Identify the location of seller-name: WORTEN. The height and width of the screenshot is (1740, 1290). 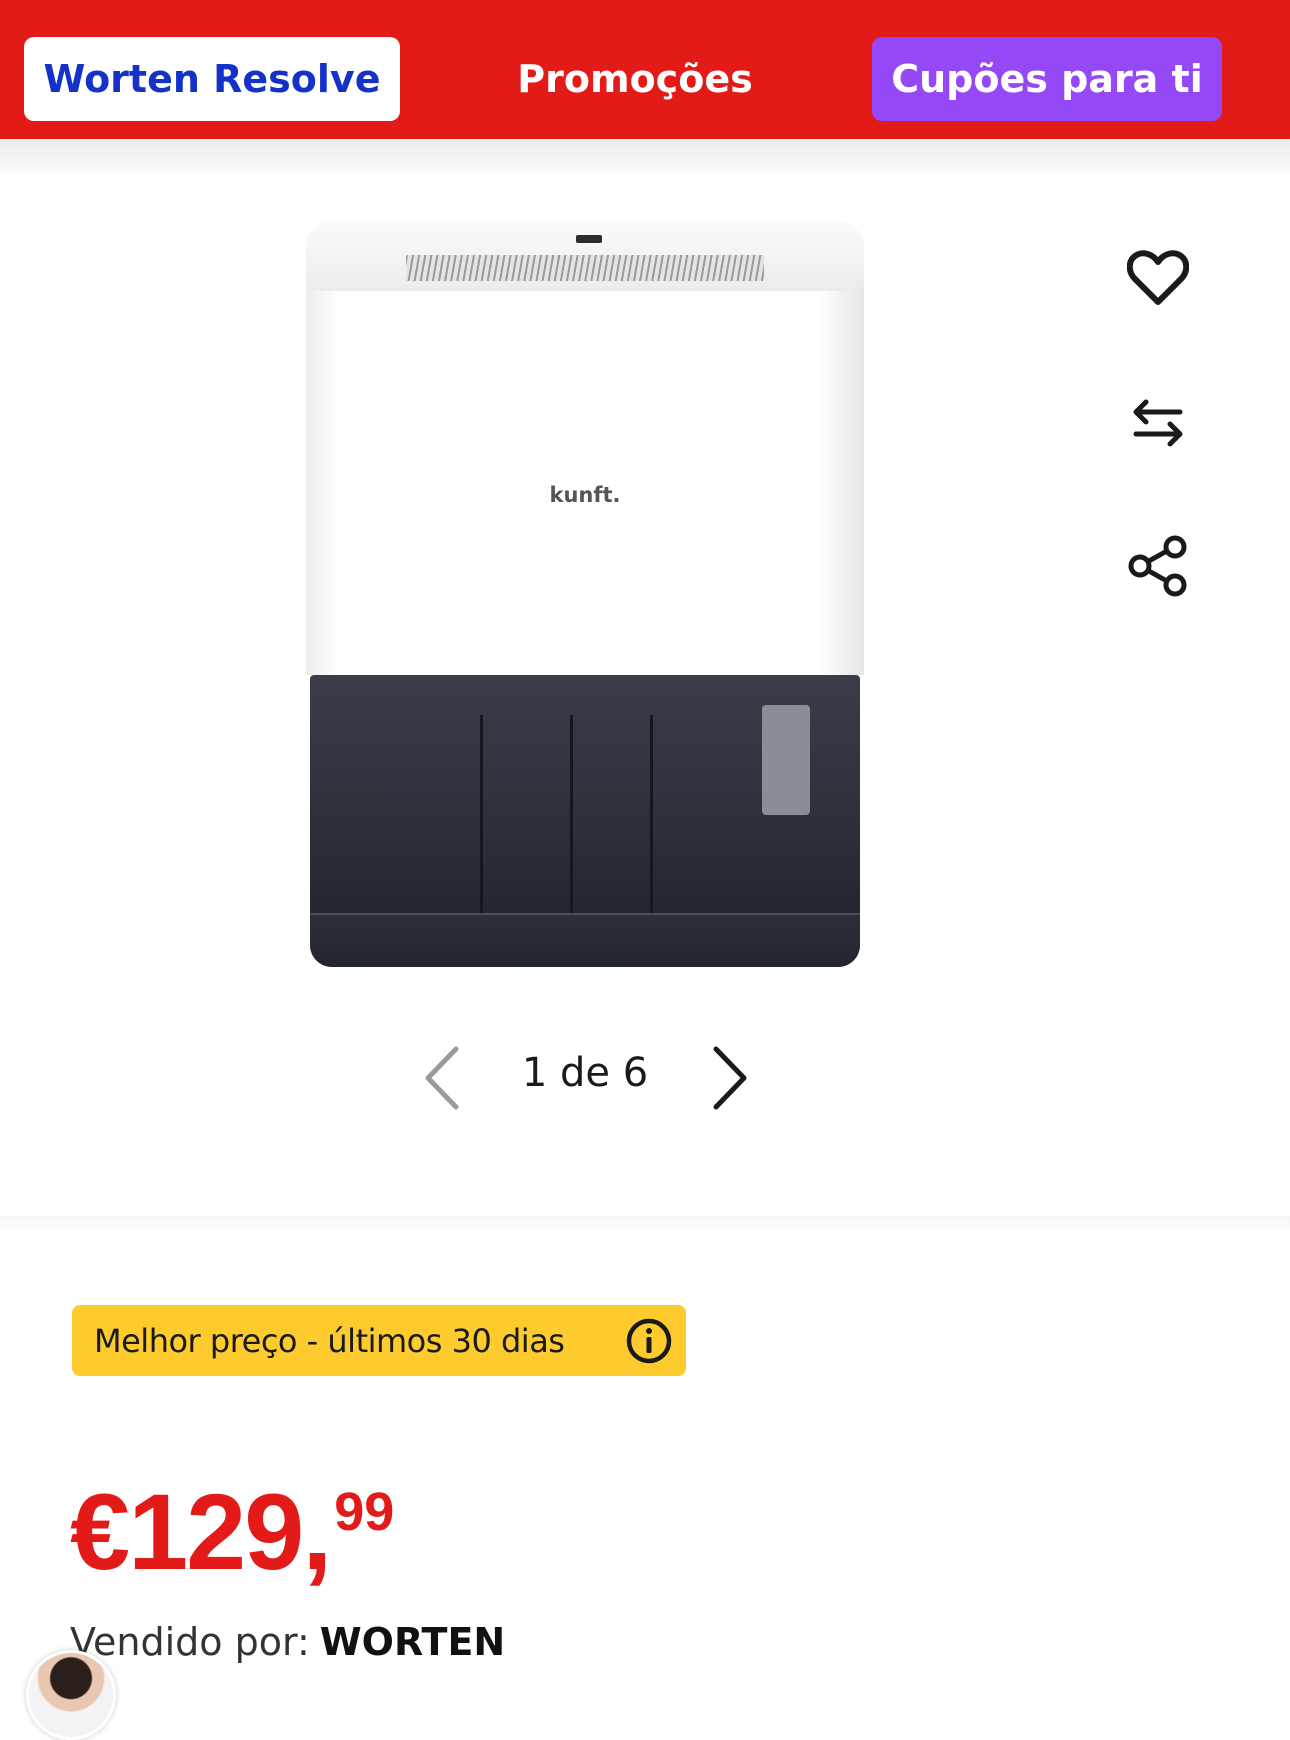
(412, 1642).